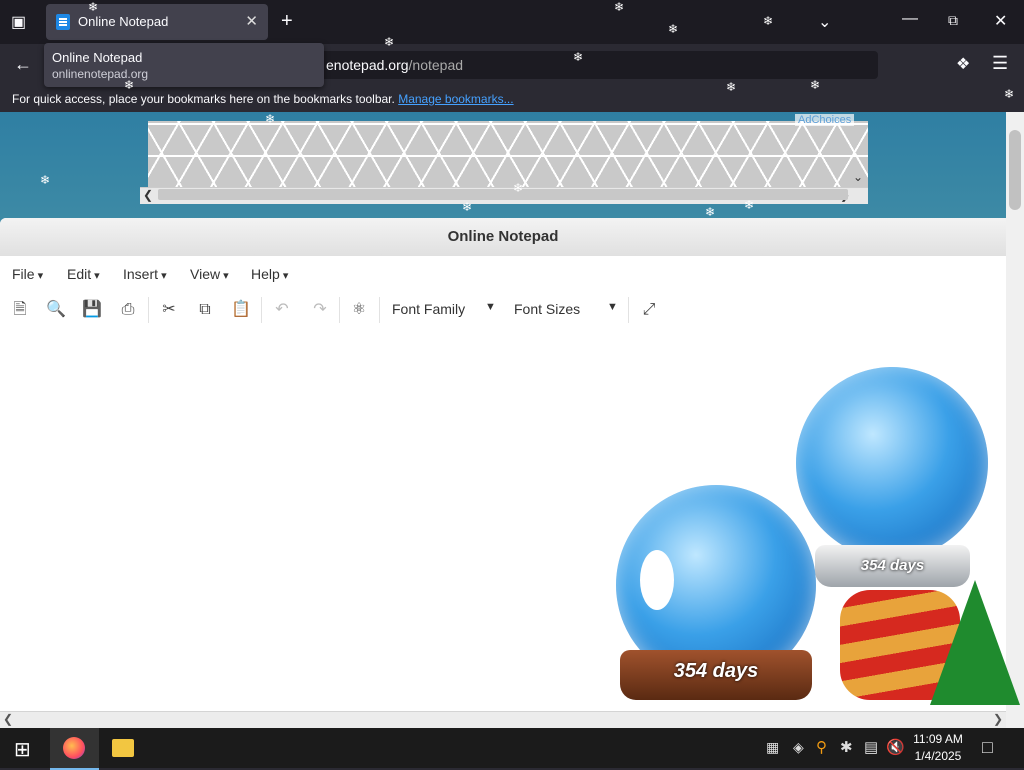  Describe the element at coordinates (824, 22) in the screenshot. I see `list-all-tabs-icon: ⌄` at that location.